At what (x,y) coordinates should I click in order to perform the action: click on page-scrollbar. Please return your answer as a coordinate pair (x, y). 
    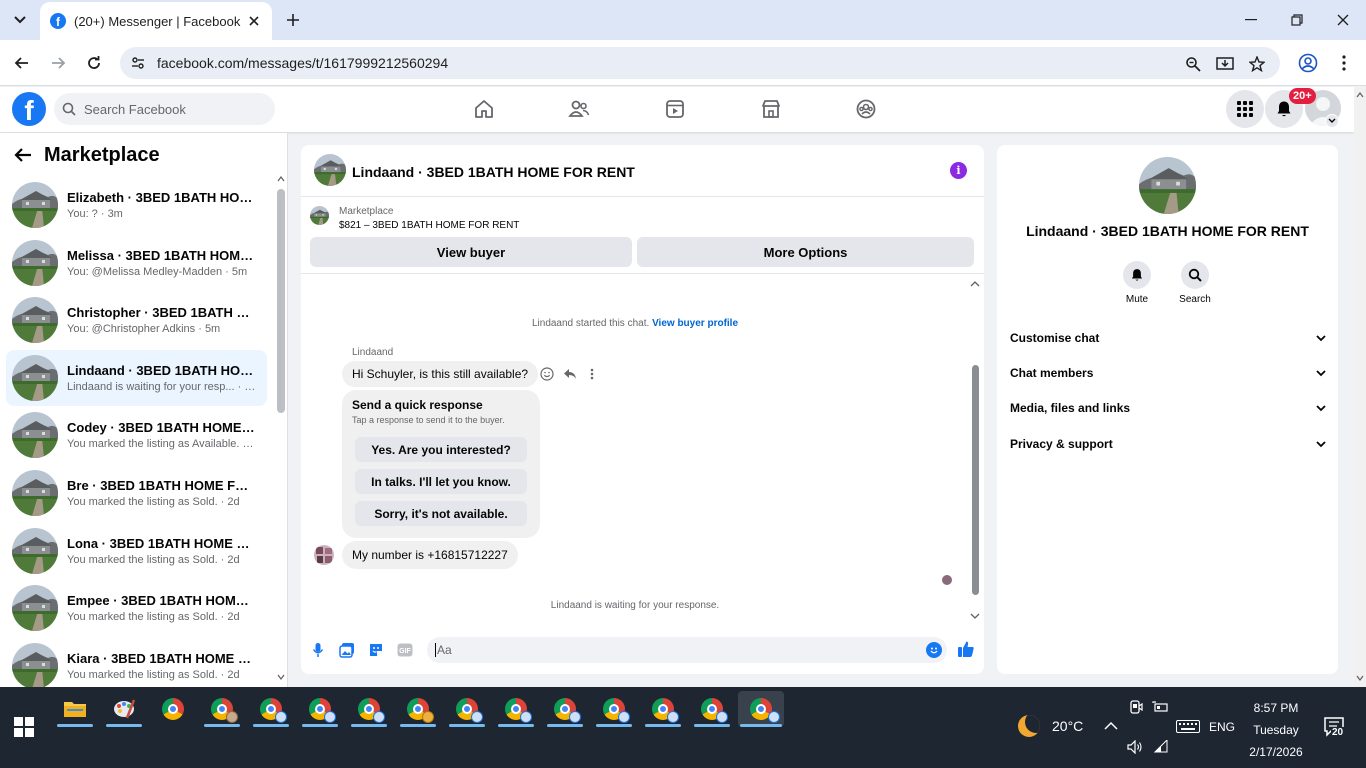
    Looking at the image, I should click on (1360, 387).